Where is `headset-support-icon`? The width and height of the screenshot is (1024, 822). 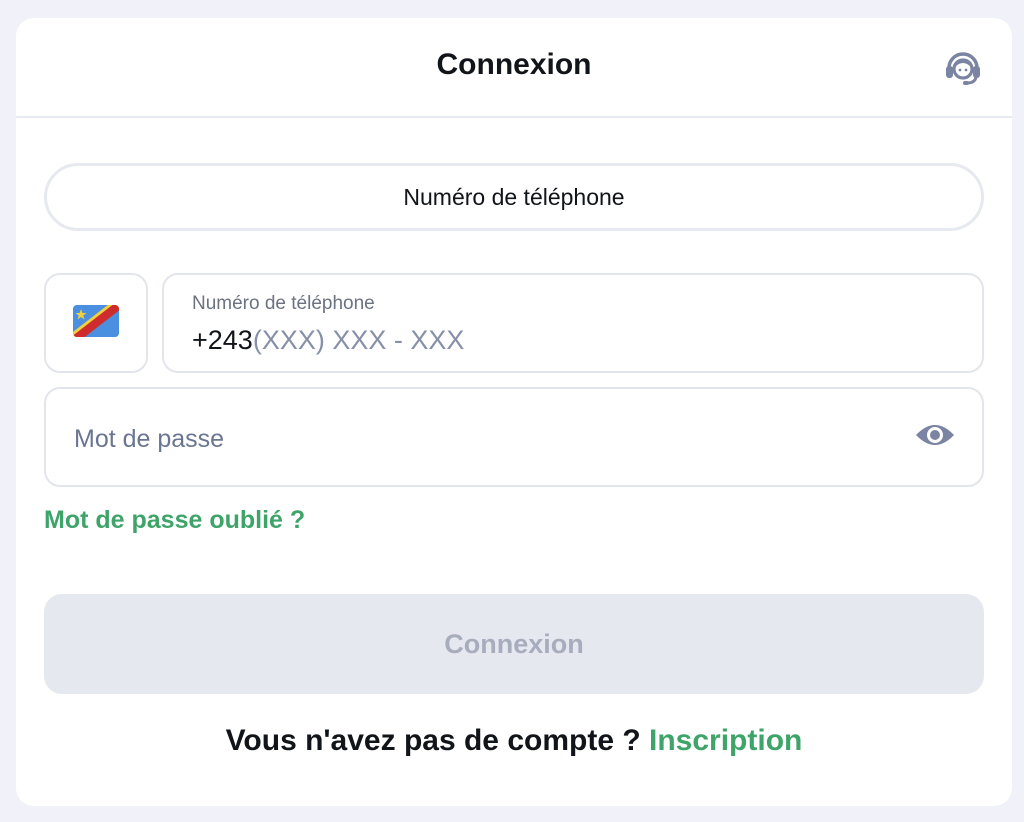
headset-support-icon is located at coordinates (963, 69).